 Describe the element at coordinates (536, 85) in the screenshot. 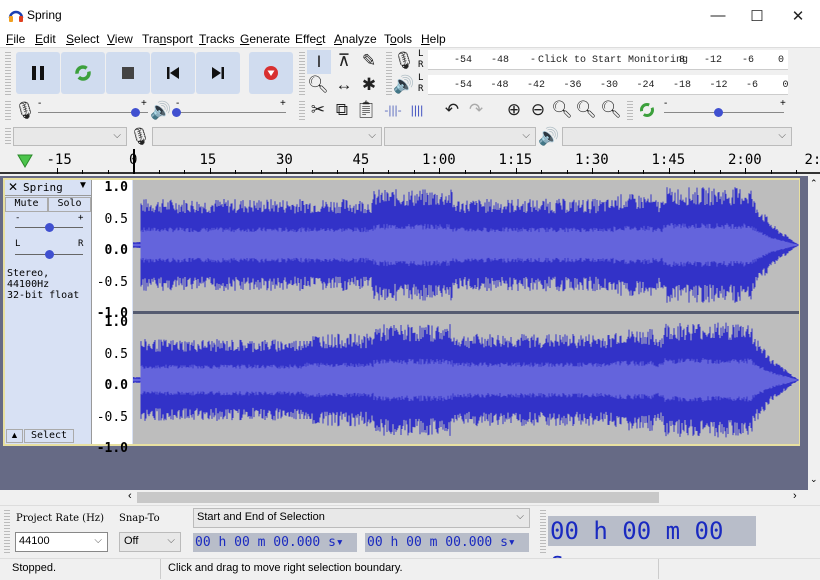

I see `meter-tick: -42` at that location.